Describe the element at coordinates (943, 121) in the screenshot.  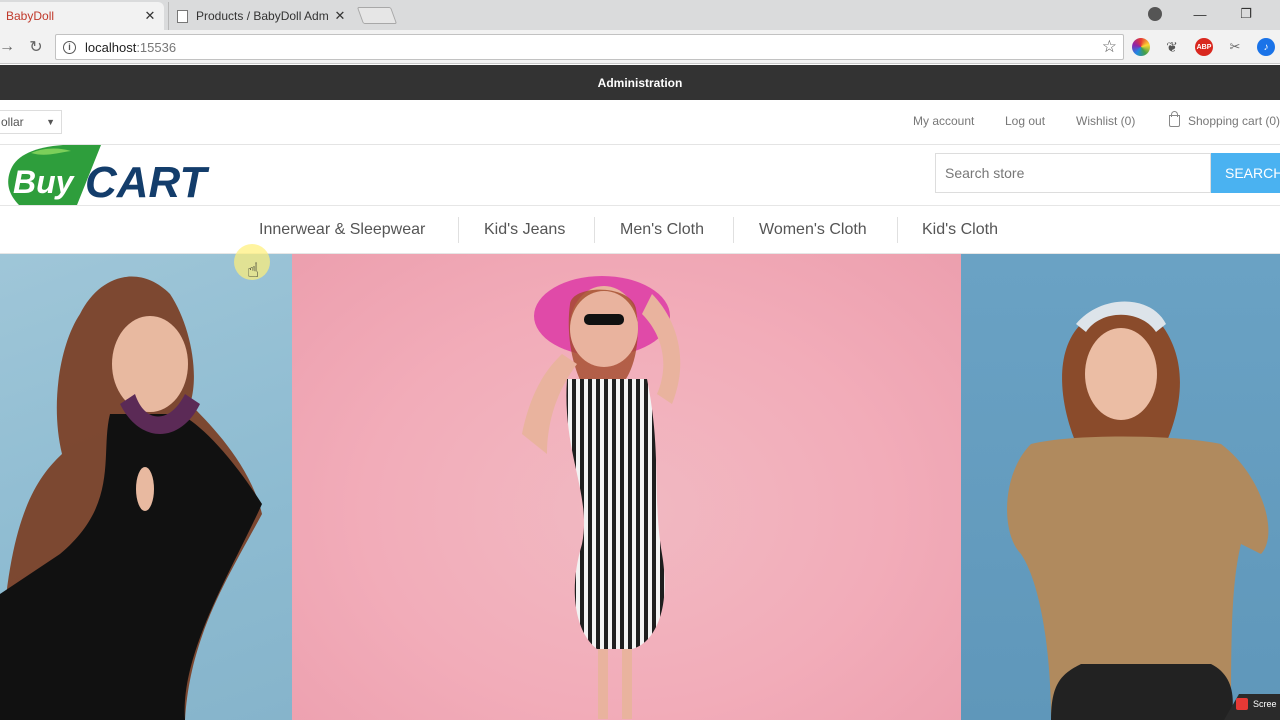
I see `my-account-link: My account` at that location.